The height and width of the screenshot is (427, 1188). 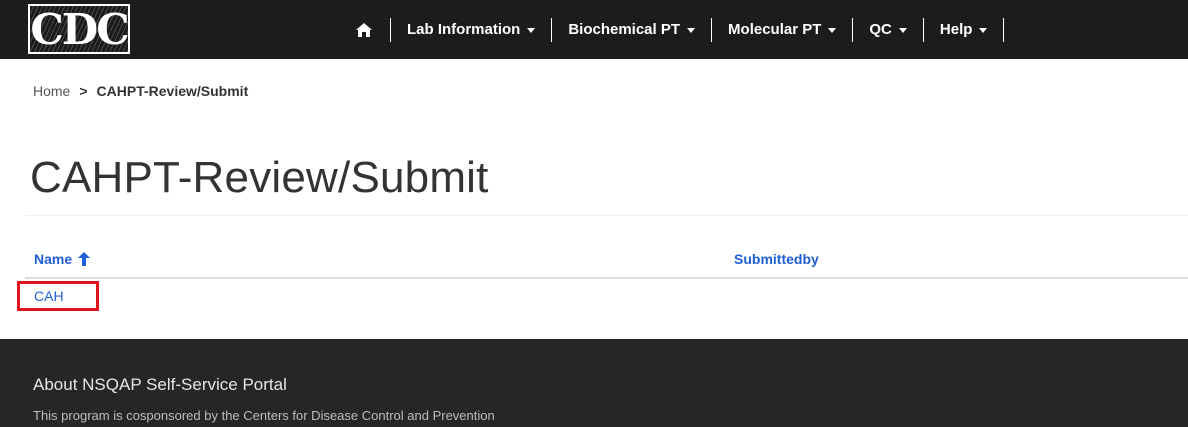 I want to click on nav-label: Biochemical PT, so click(x=624, y=29).